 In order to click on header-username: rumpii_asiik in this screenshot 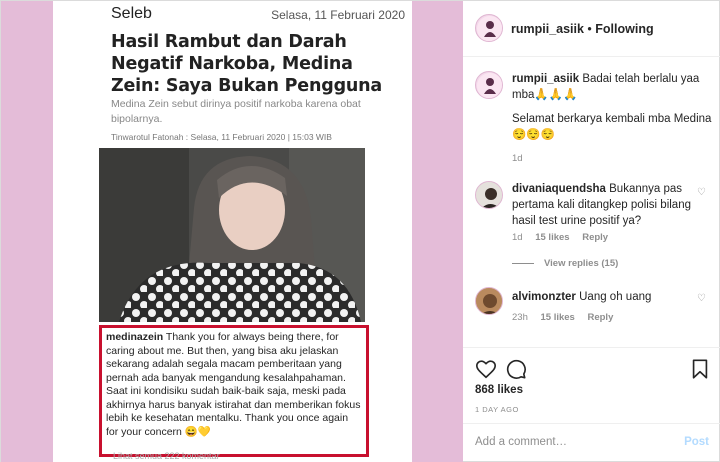, I will do `click(547, 29)`.